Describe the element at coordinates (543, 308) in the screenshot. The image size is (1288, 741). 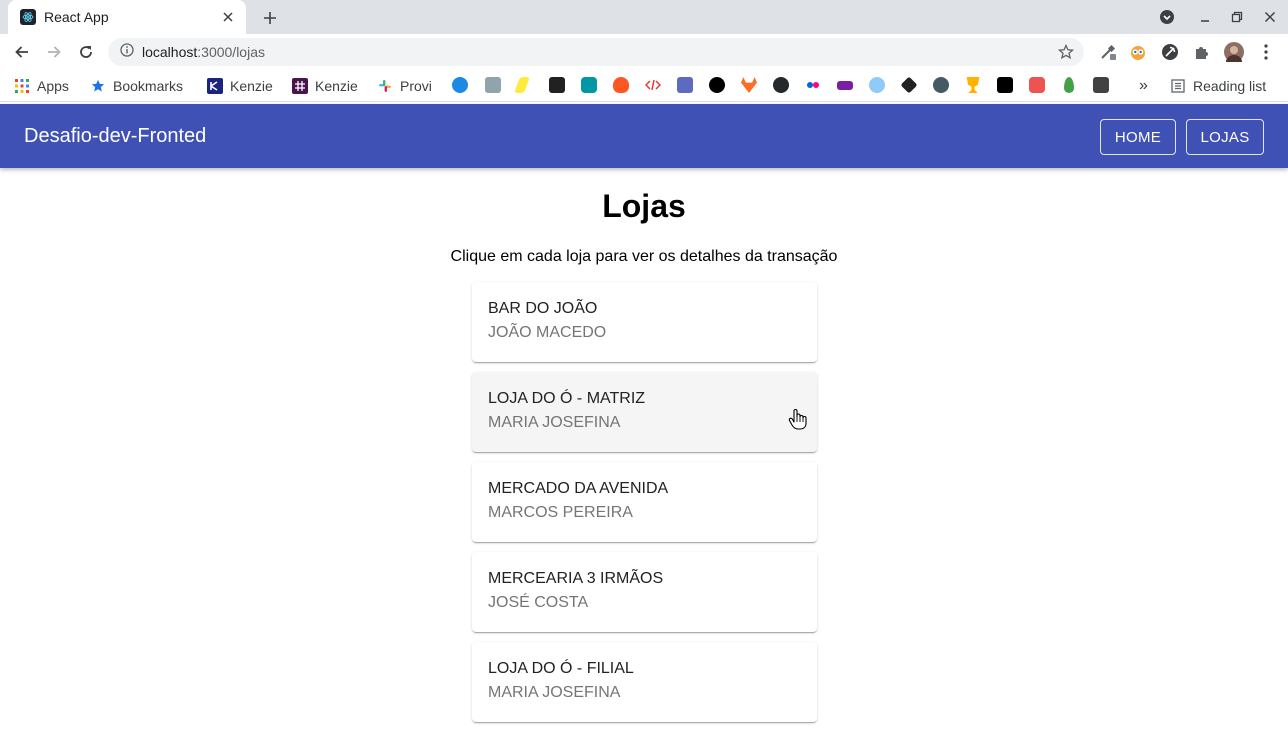
I see `store-name: BAR DO JOÃO` at that location.